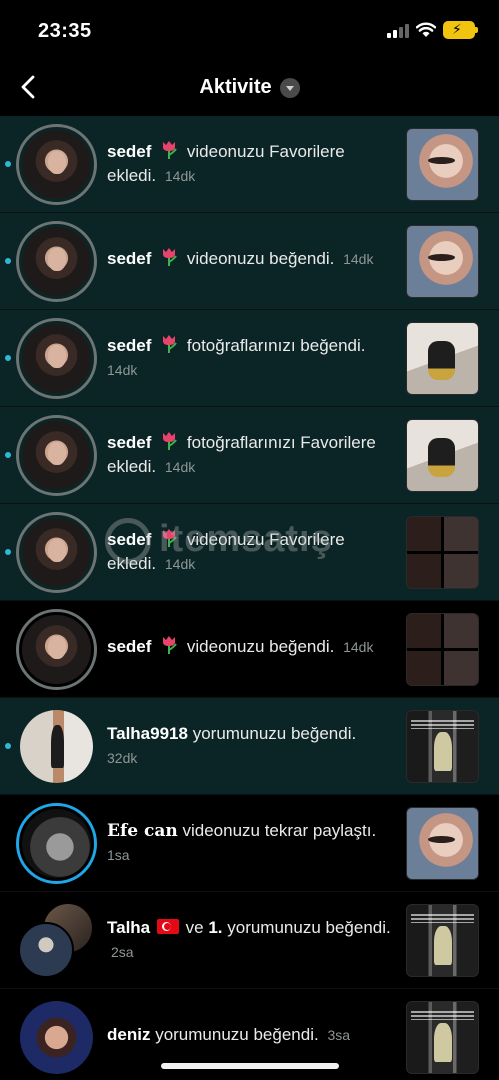 Image resolution: width=499 pixels, height=1080 pixels. Describe the element at coordinates (289, 87) in the screenshot. I see `chevron-down-icon` at that location.